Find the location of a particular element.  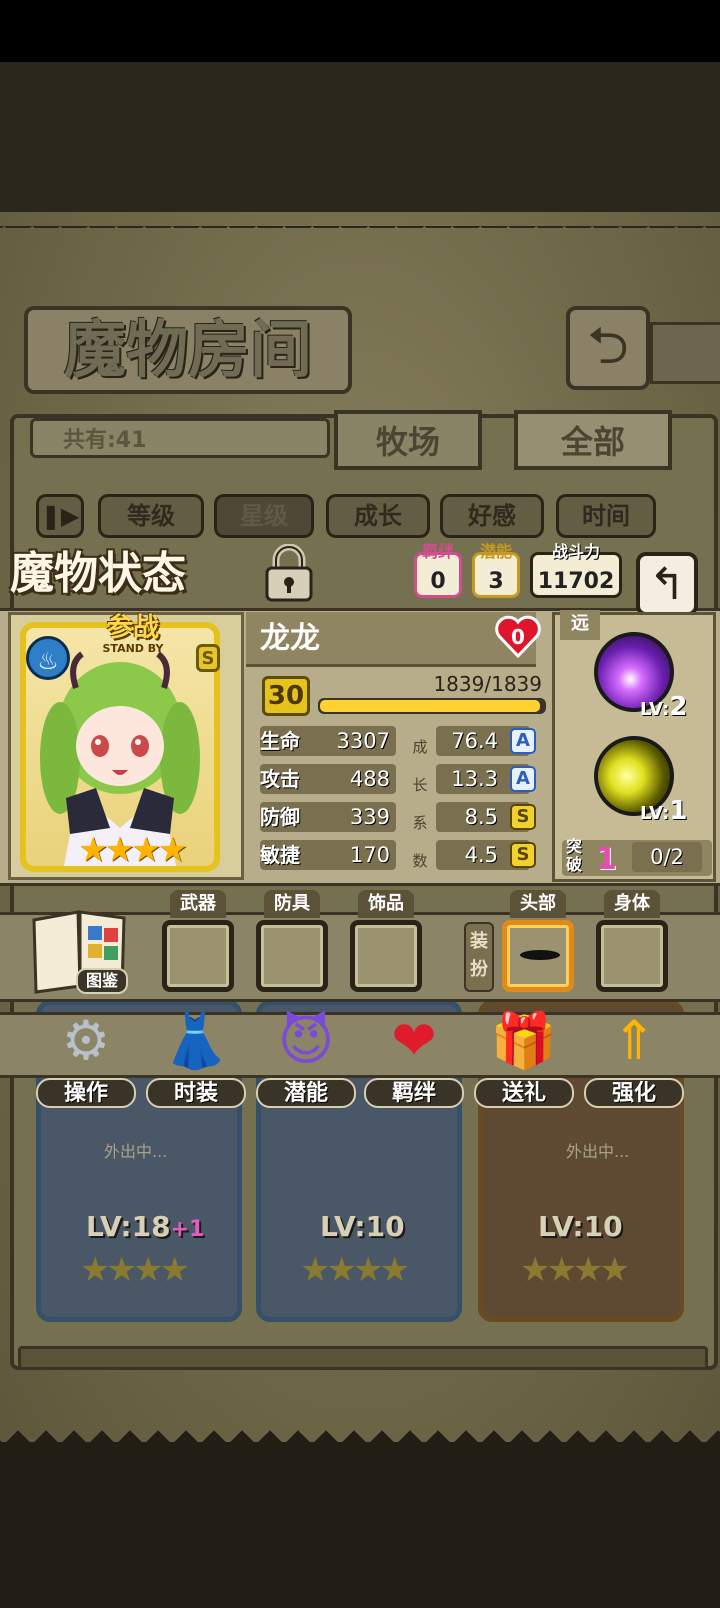

room-back-button: ⮌ is located at coordinates (608, 348).